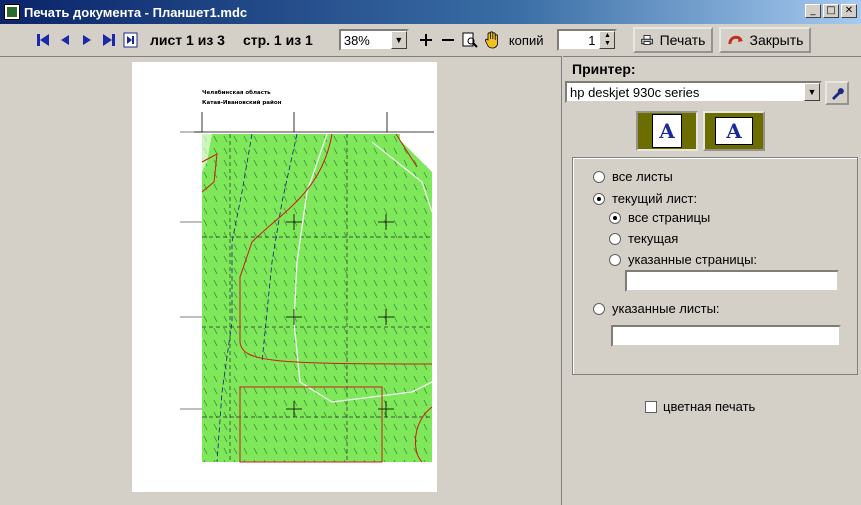  I want to click on window-controls: _ □ ✕, so click(831, 11).